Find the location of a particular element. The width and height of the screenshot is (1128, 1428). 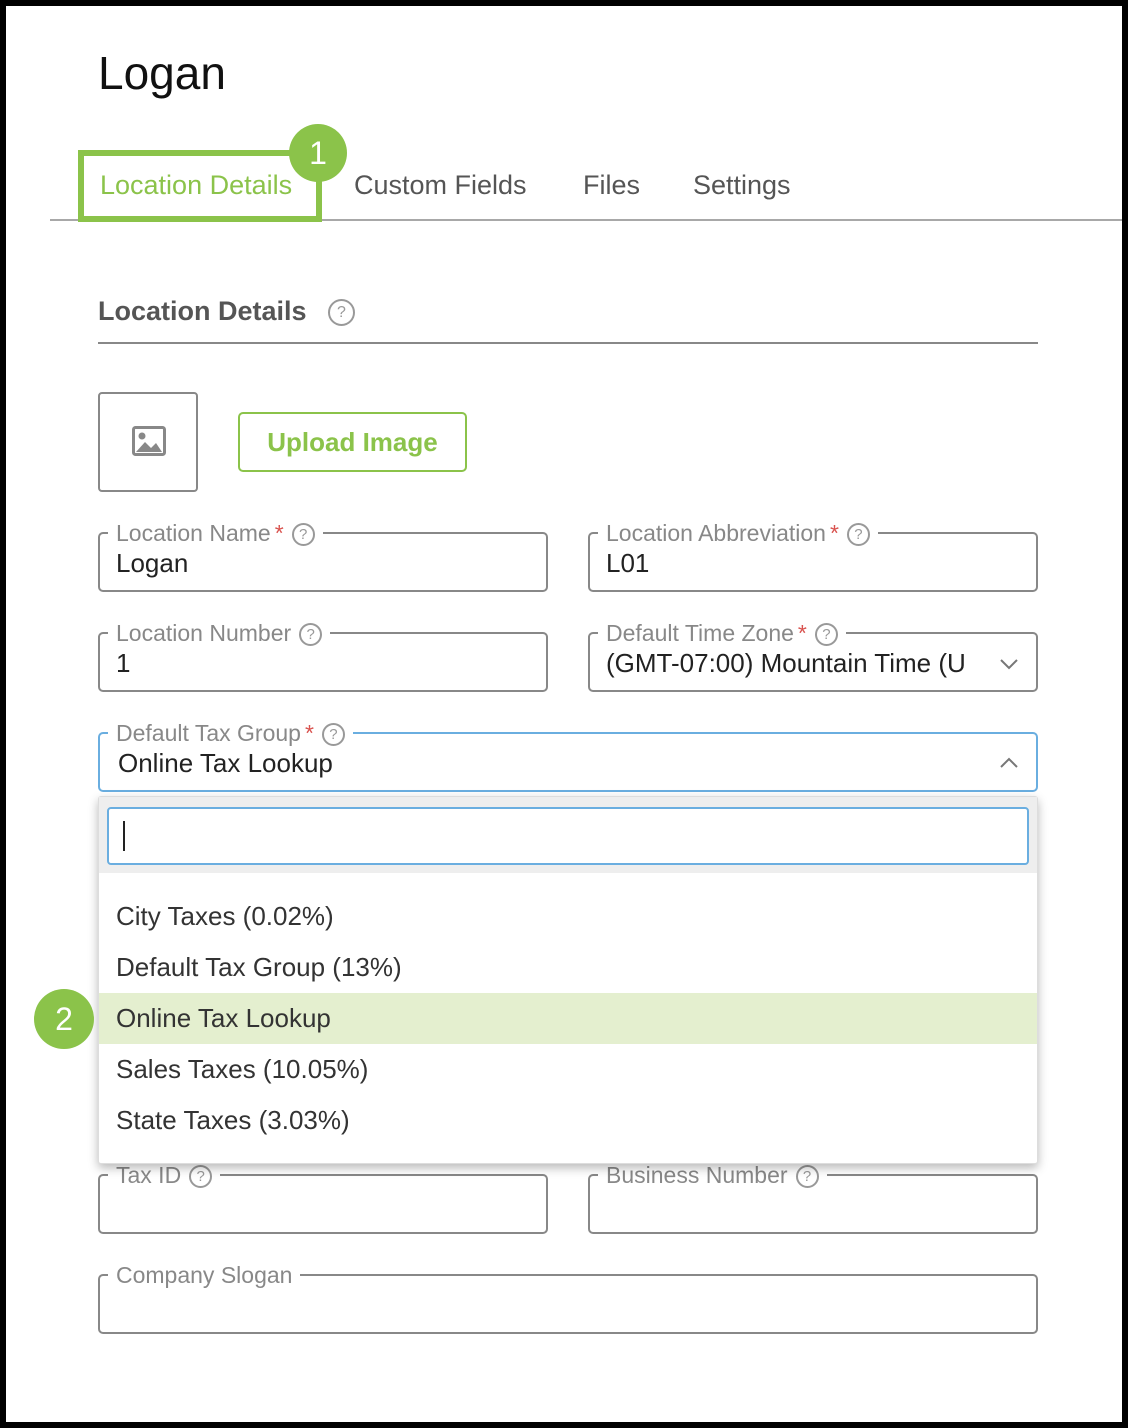

field-label: Company Slogan is located at coordinates (204, 1275).